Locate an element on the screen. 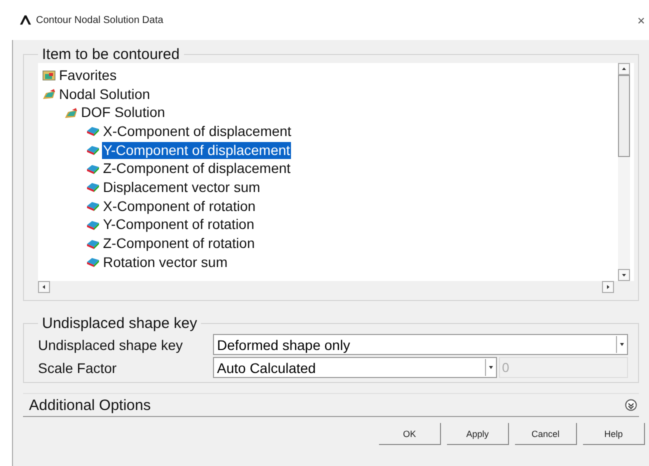  close-button: × is located at coordinates (641, 20).